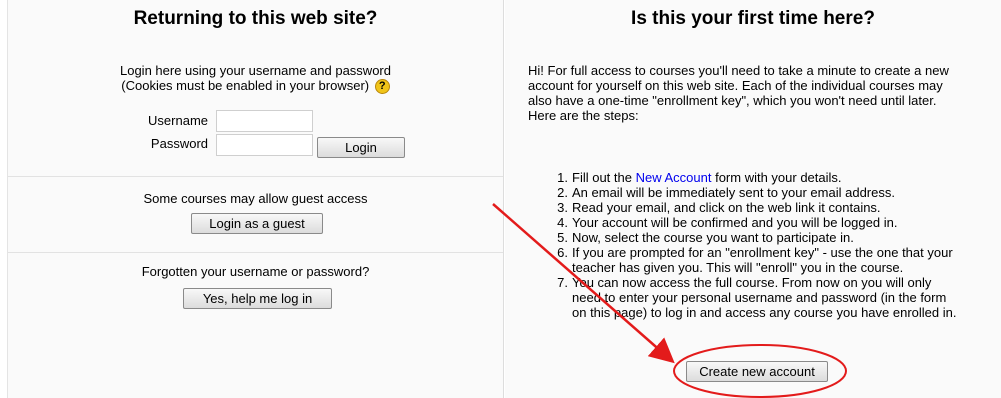 The image size is (1001, 398). Describe the element at coordinates (674, 177) in the screenshot. I see `new-account-link: New Account` at that location.